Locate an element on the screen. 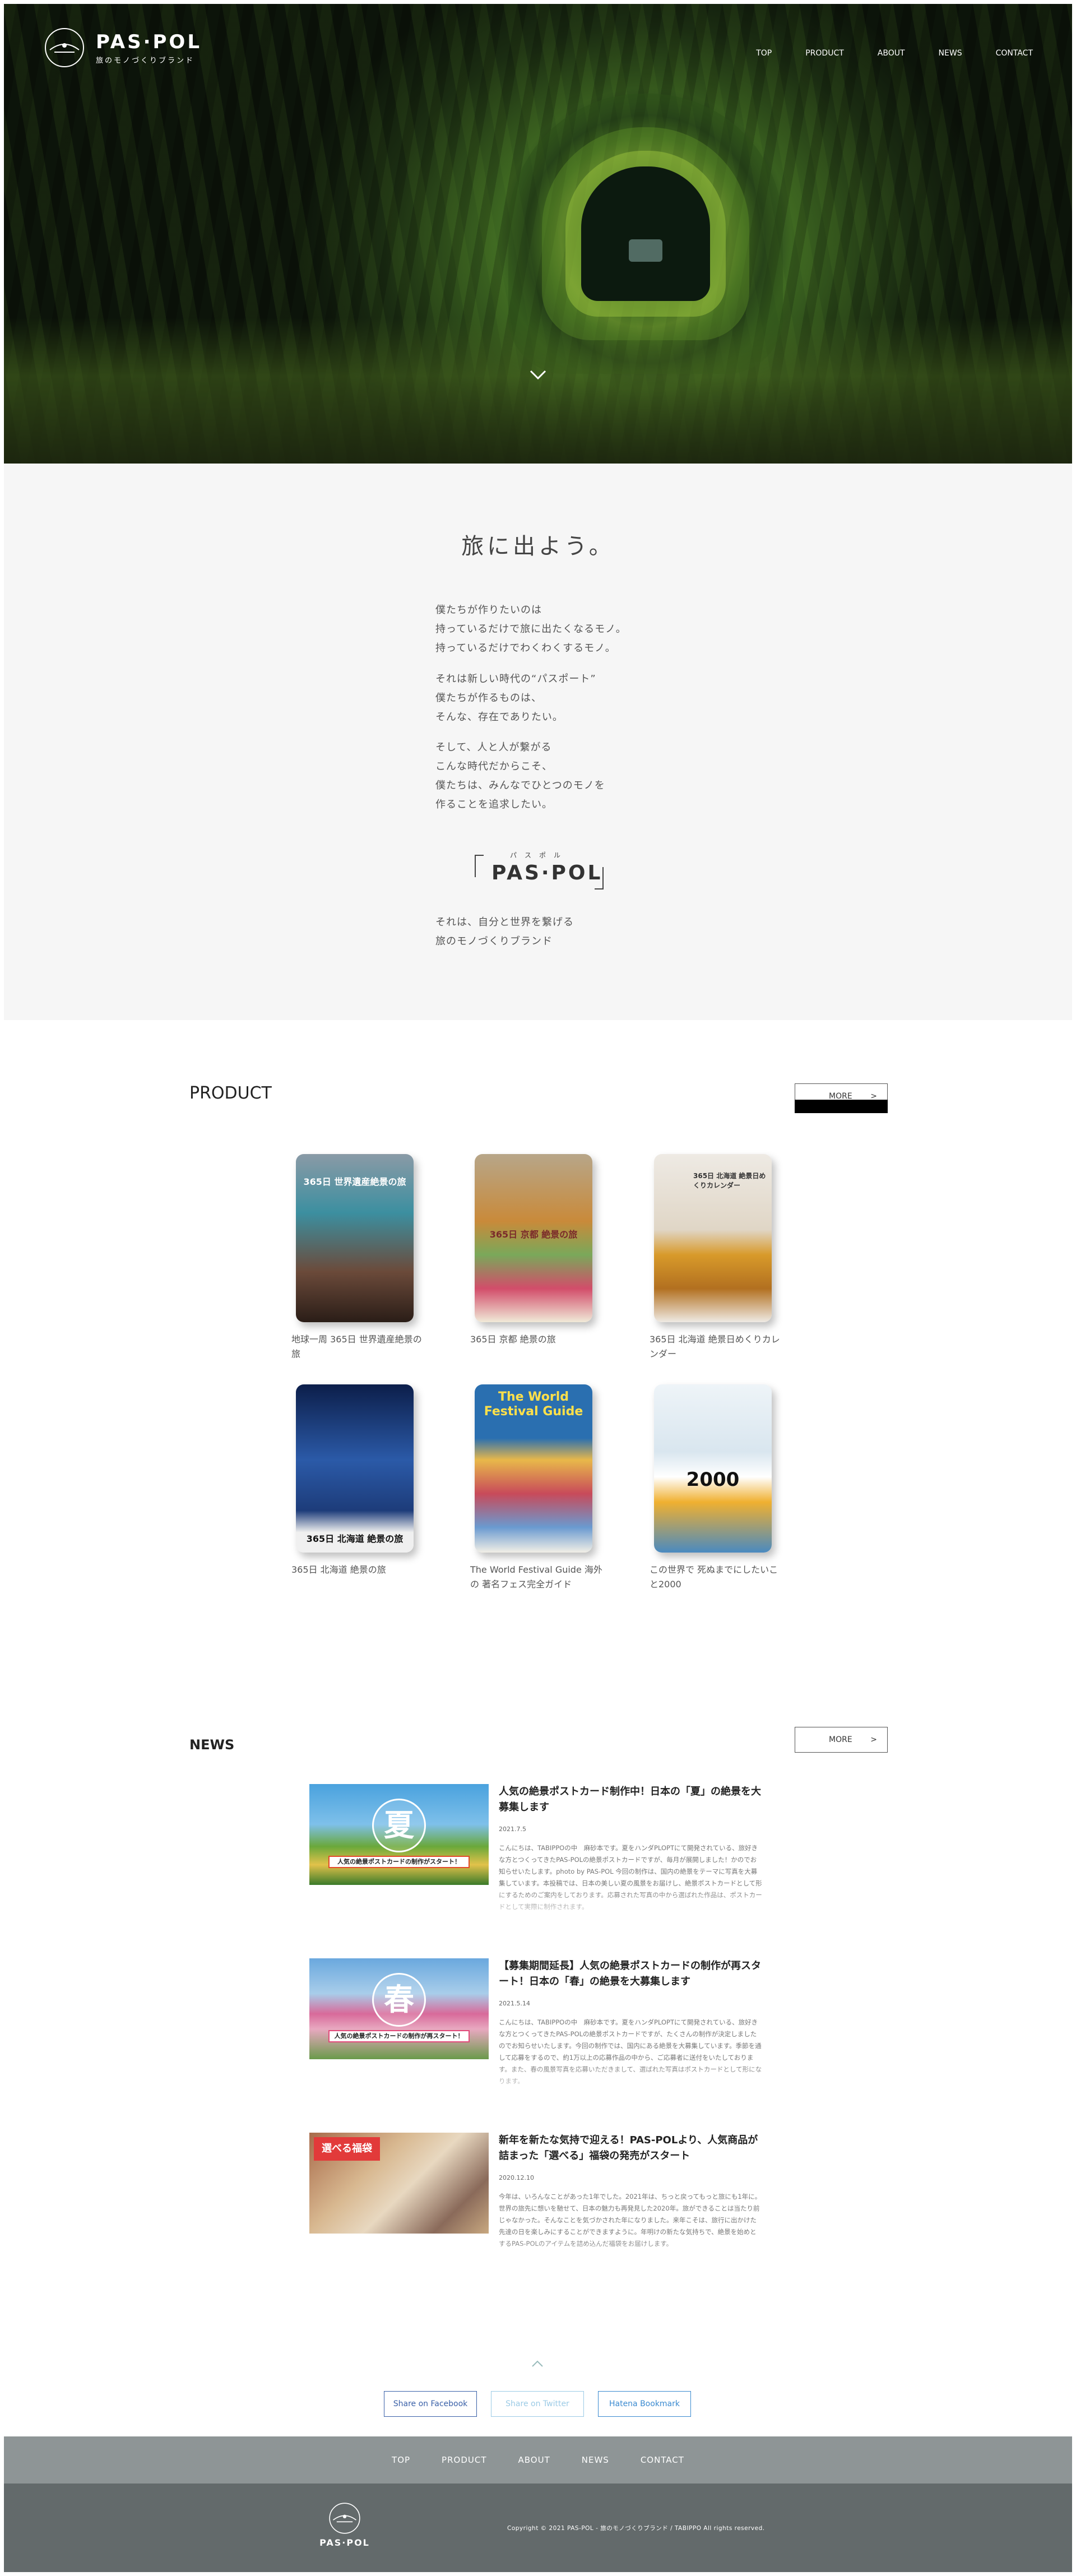 The width and height of the screenshot is (1076, 2576). footer-nav-item-contact: CONTACT is located at coordinates (662, 2460).